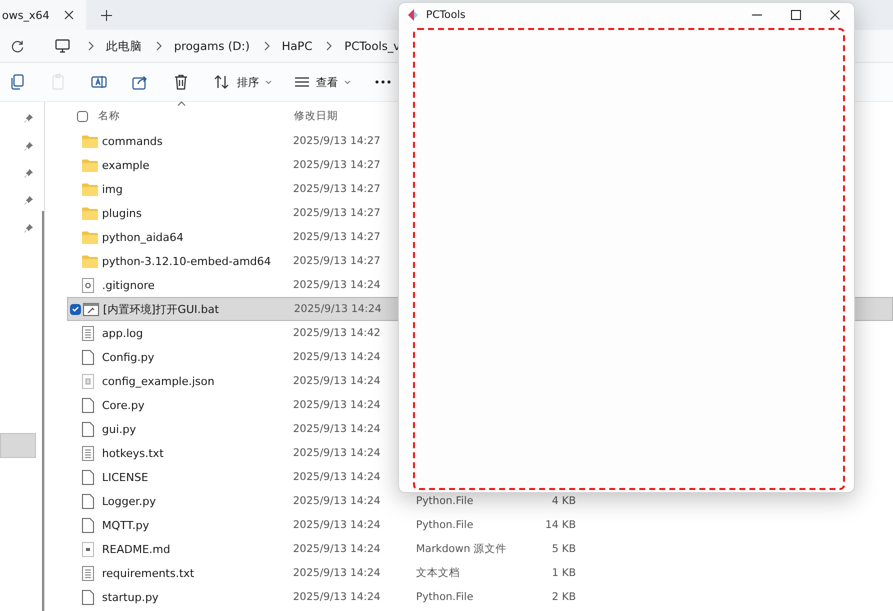 This screenshot has height=611, width=893. Describe the element at coordinates (62, 46) in the screenshot. I see `computer-icon` at that location.